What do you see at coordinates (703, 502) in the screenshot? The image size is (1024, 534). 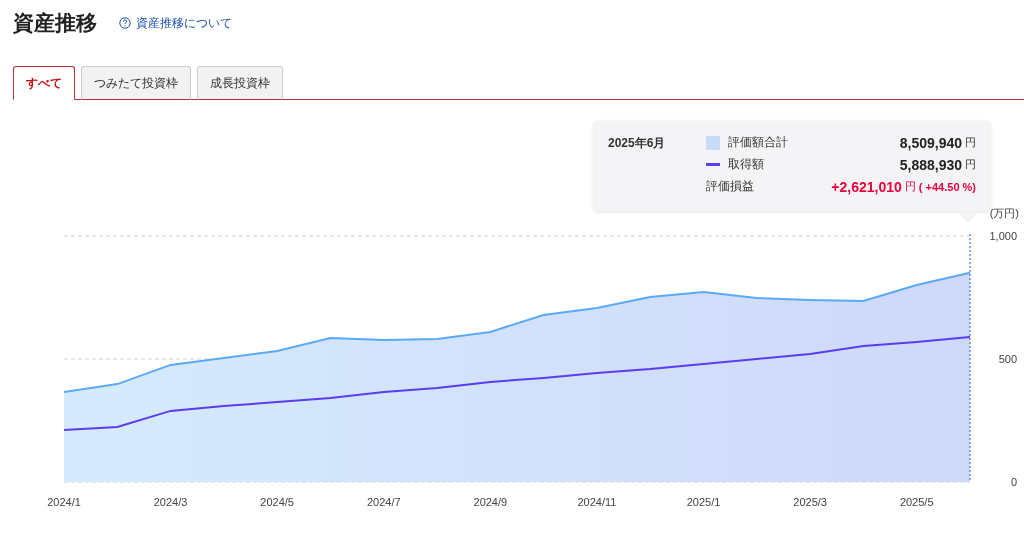 I see `x-tick-label: 2025/1` at bounding box center [703, 502].